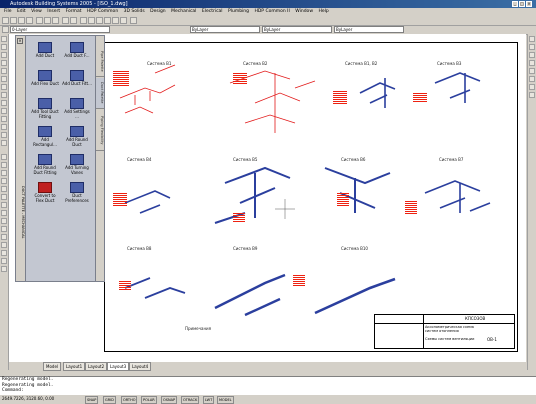  What do you see at coordinates (190, 400) in the screenshot?
I see `otrack-toggle: OTRACK` at bounding box center [190, 400].